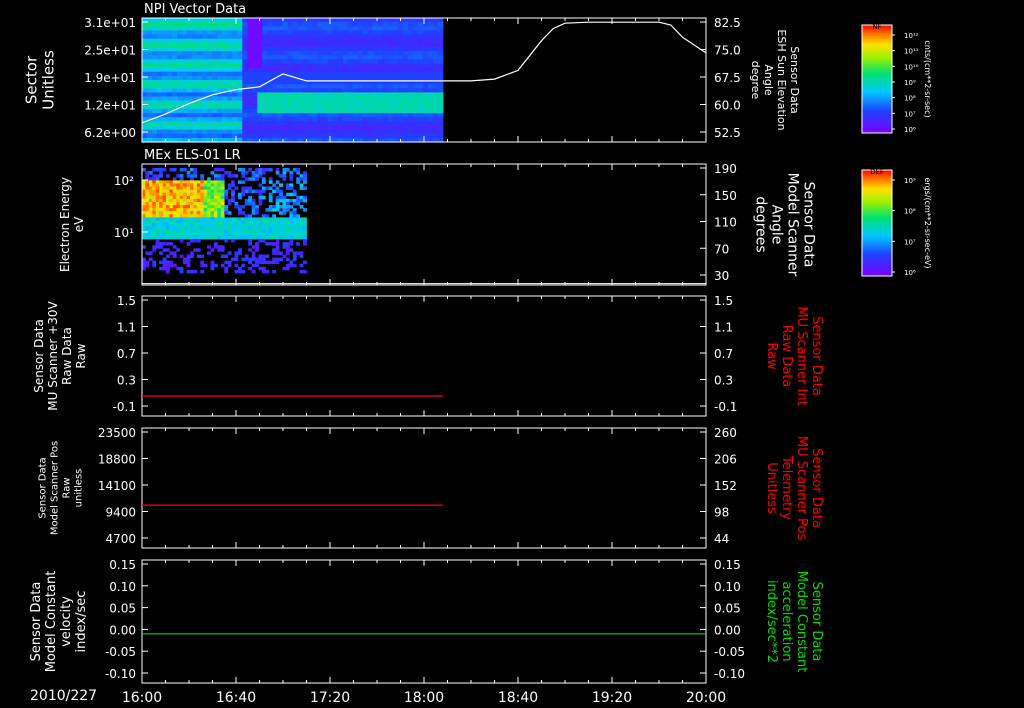  Describe the element at coordinates (126, 354) in the screenshot. I see `y-tick-label: 0.7` at that location.